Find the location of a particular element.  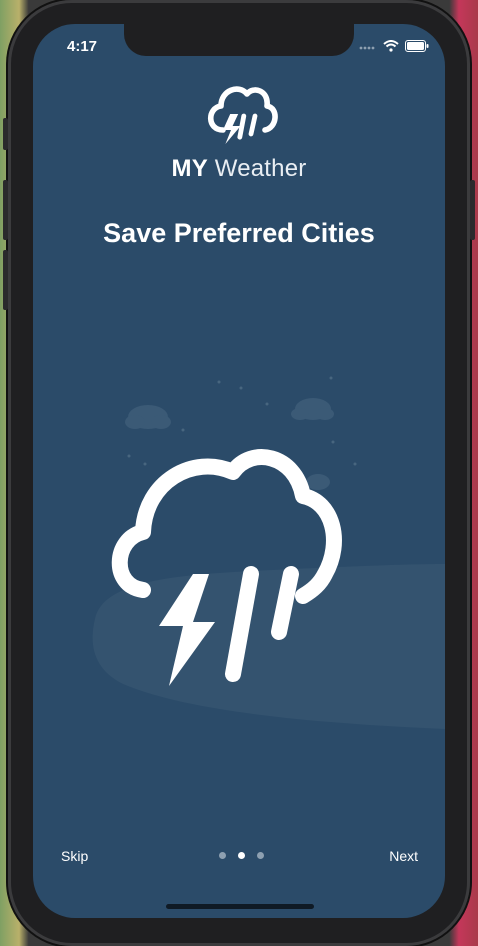

status-time: 4:17 is located at coordinates (82, 46).